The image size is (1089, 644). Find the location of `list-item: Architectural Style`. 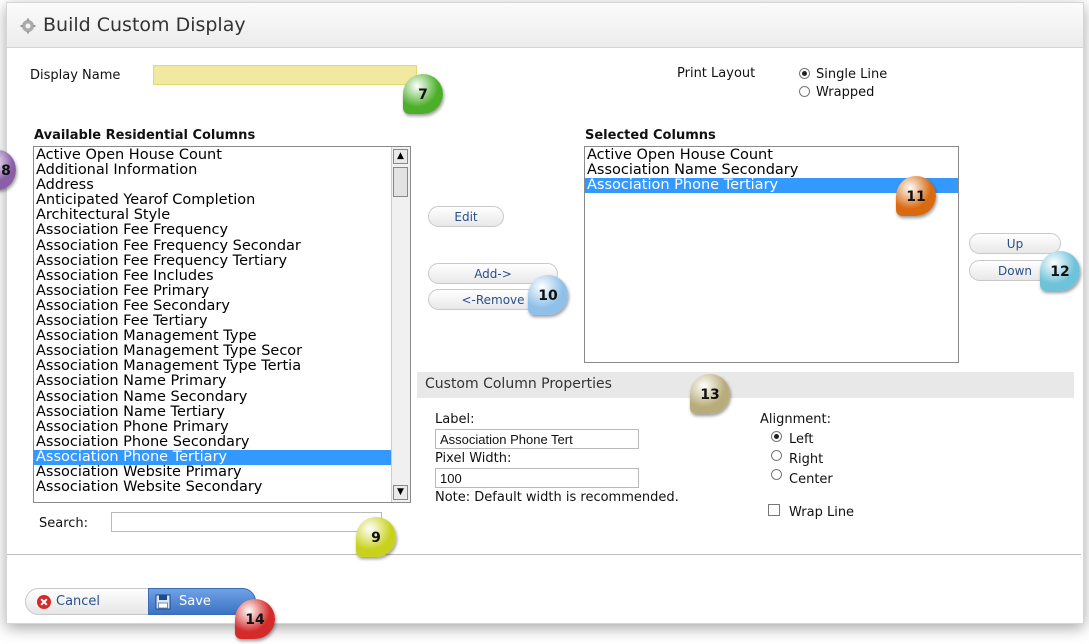

list-item: Architectural Style is located at coordinates (212, 215).